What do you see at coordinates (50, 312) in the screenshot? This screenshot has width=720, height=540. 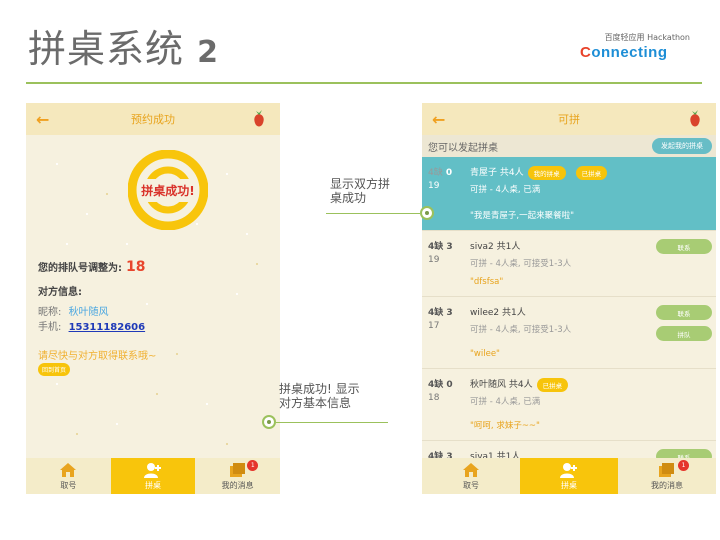 I see `nickname-label: 昵称:` at bounding box center [50, 312].